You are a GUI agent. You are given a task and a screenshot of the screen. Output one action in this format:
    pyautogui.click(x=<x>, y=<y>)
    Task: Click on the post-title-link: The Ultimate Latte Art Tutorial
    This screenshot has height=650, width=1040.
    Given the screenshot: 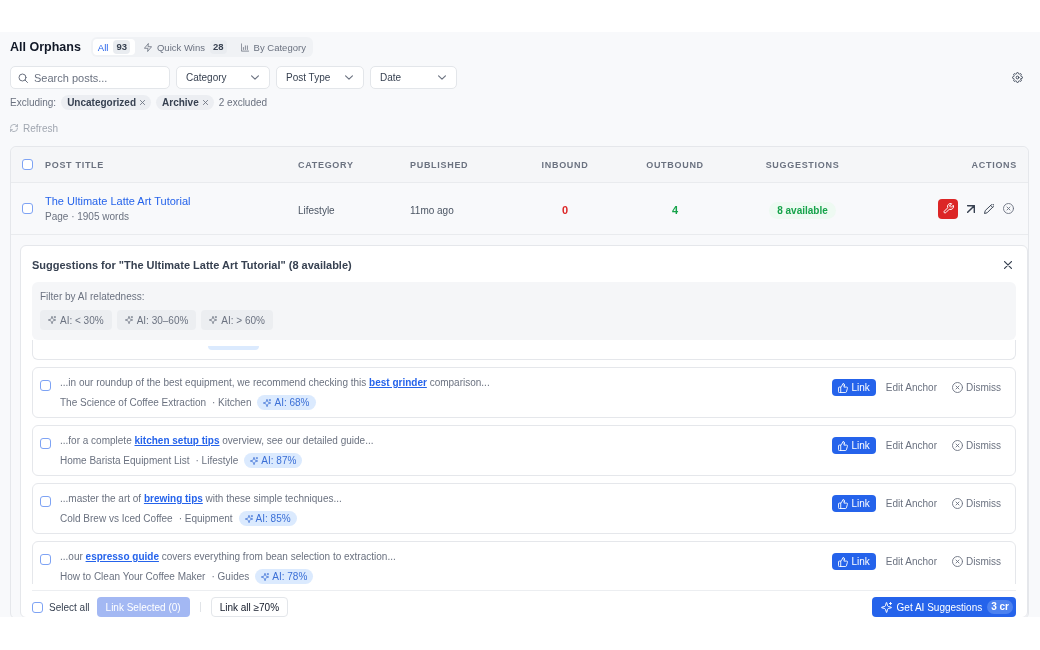 What is the action you would take?
    pyautogui.click(x=118, y=201)
    